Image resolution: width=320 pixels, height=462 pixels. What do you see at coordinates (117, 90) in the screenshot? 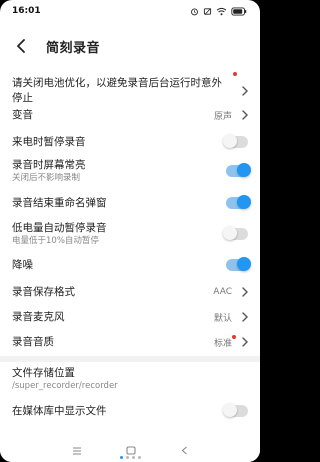
I see `setting-label: 请关闭电池优化，以避免录音后台运行时意外停止` at bounding box center [117, 90].